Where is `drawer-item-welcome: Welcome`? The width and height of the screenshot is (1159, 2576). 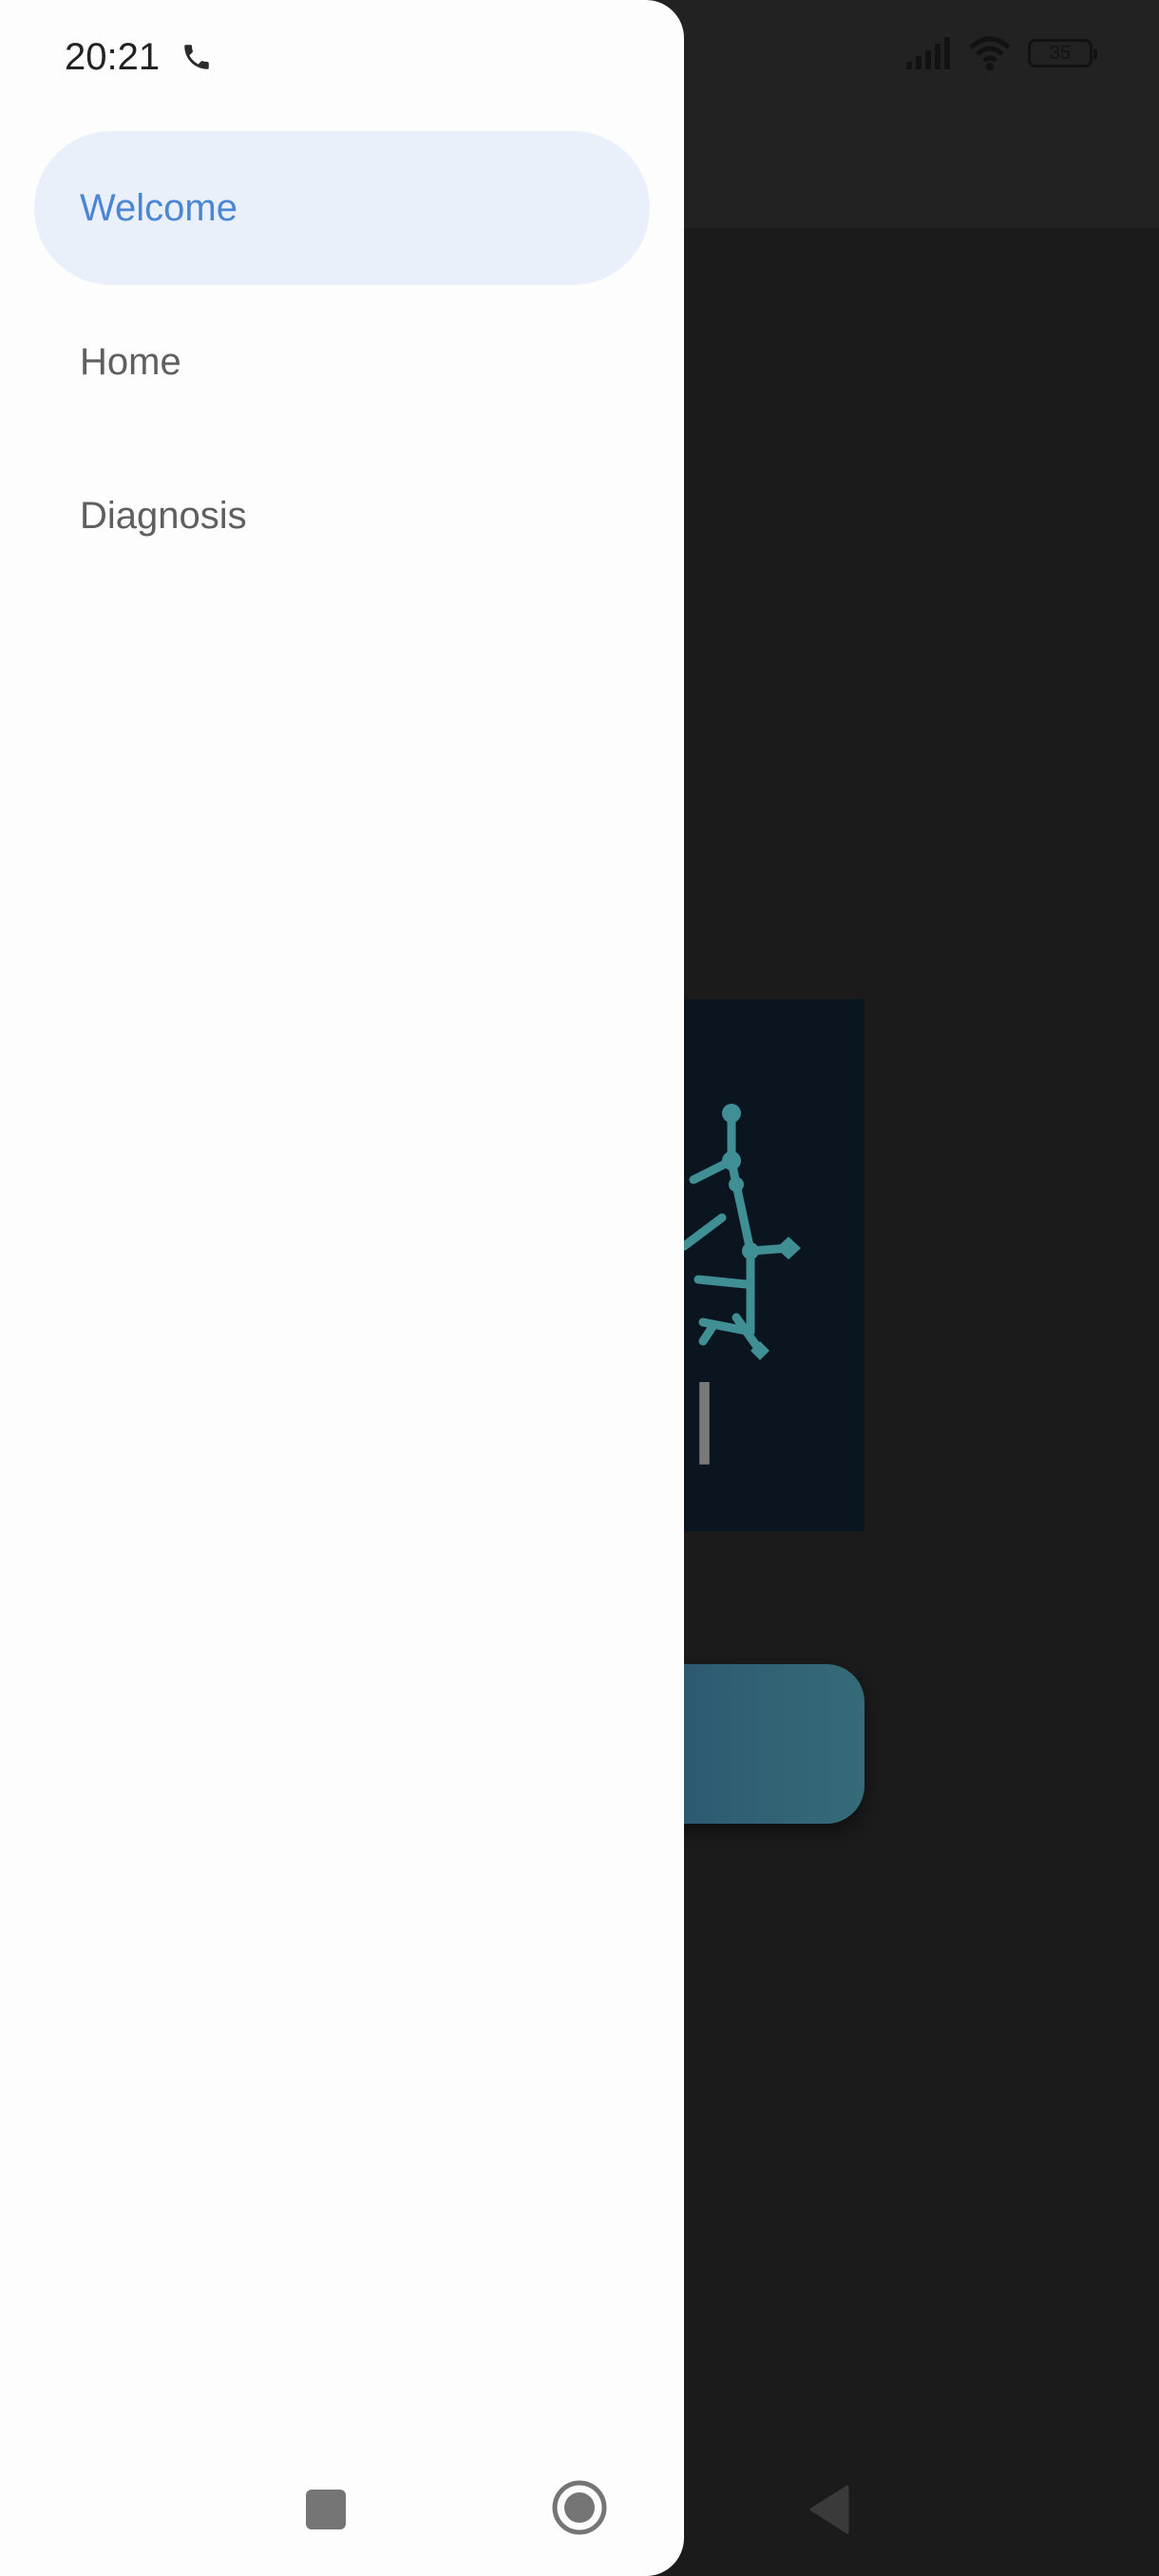 drawer-item-welcome: Welcome is located at coordinates (342, 208).